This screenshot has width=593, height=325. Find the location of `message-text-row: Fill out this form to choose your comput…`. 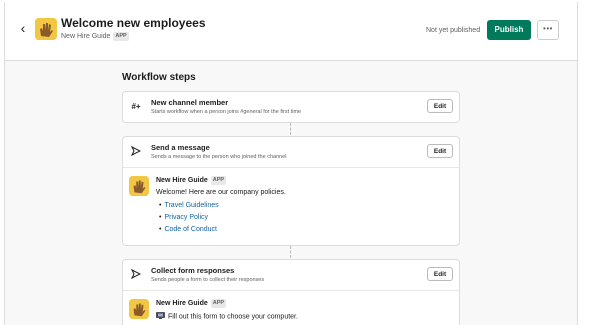

message-text-row: Fill out this form to choose your comput… is located at coordinates (227, 316).